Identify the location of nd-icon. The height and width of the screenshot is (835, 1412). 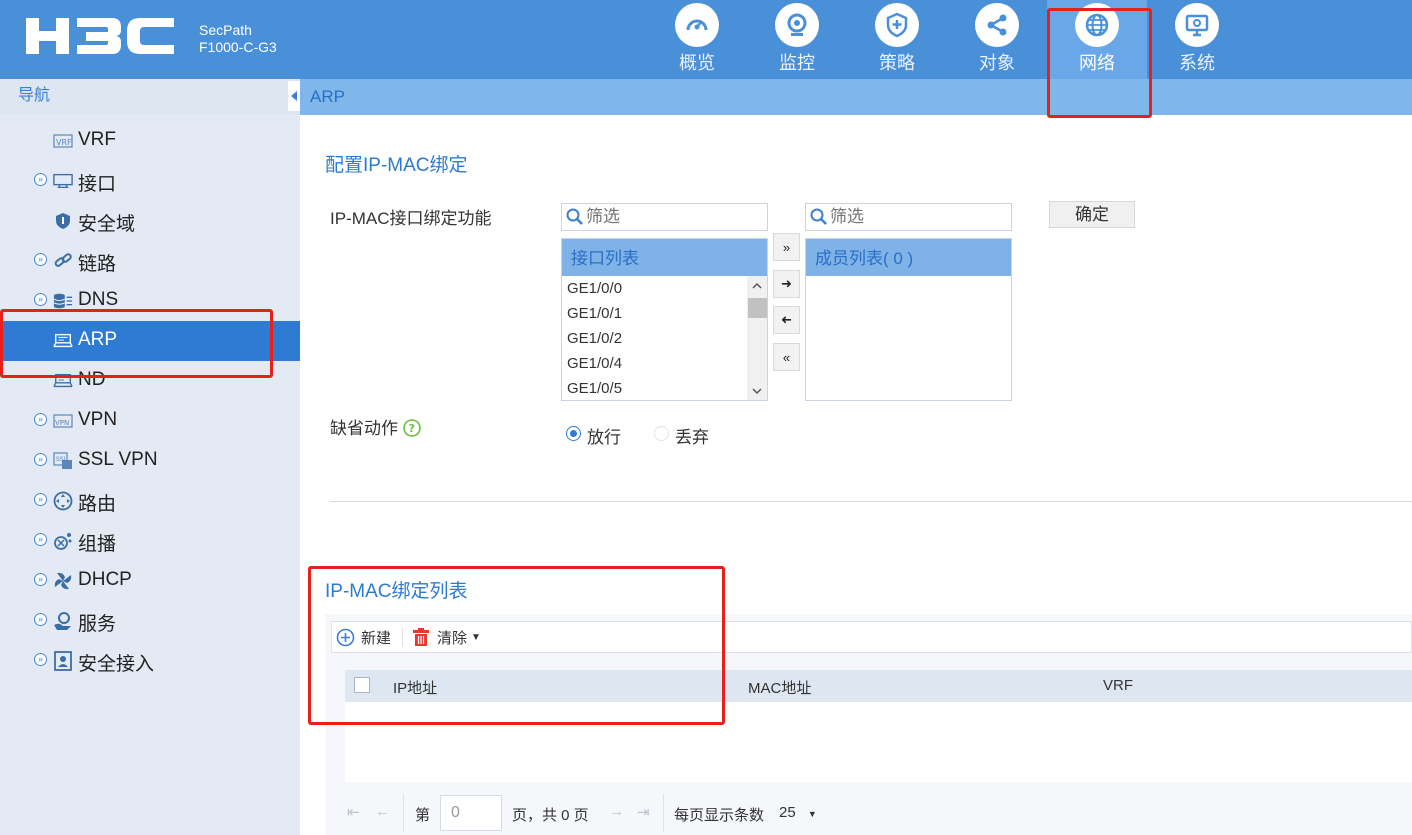
(63, 381).